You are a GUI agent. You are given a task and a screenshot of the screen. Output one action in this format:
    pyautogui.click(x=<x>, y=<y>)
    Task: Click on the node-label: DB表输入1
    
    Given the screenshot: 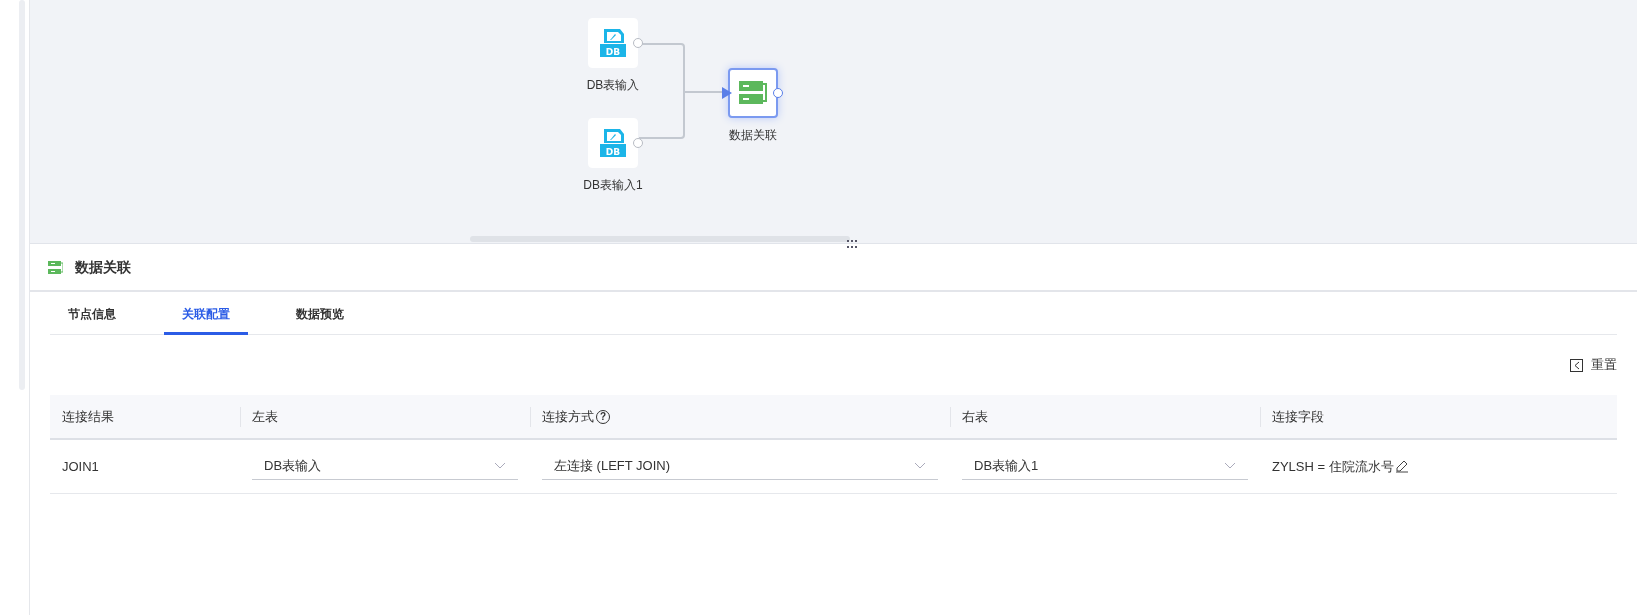 What is the action you would take?
    pyautogui.click(x=613, y=185)
    